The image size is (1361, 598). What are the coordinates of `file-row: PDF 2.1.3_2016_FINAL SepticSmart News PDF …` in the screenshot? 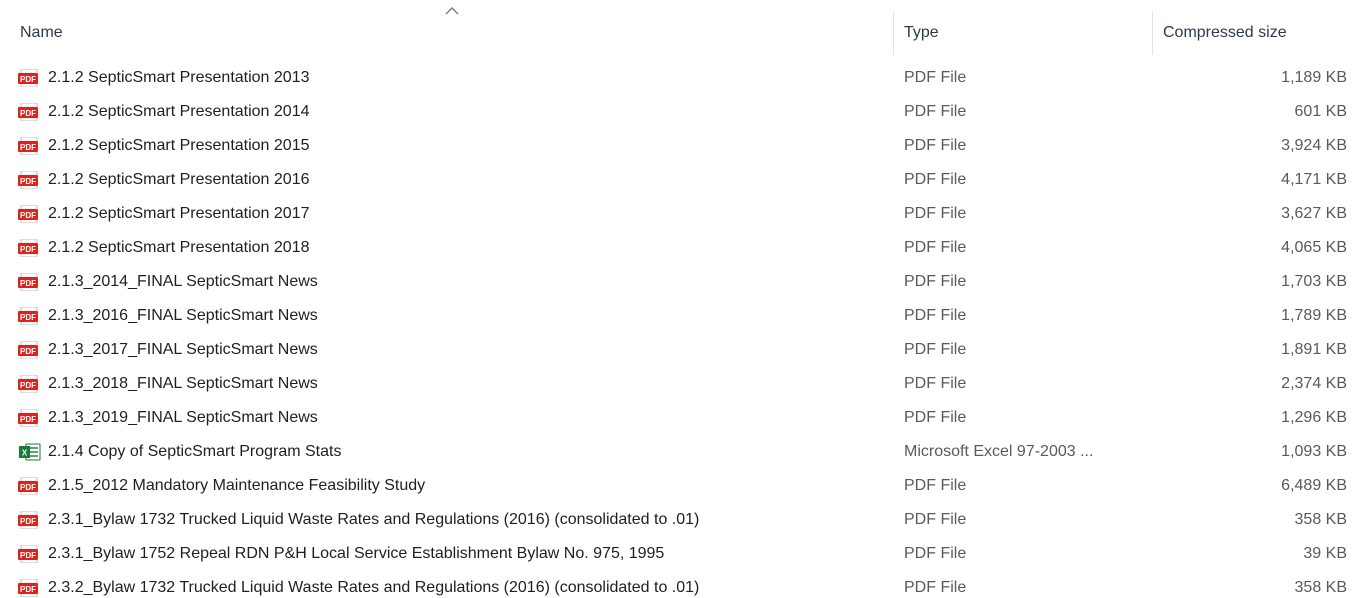 It's located at (680, 315).